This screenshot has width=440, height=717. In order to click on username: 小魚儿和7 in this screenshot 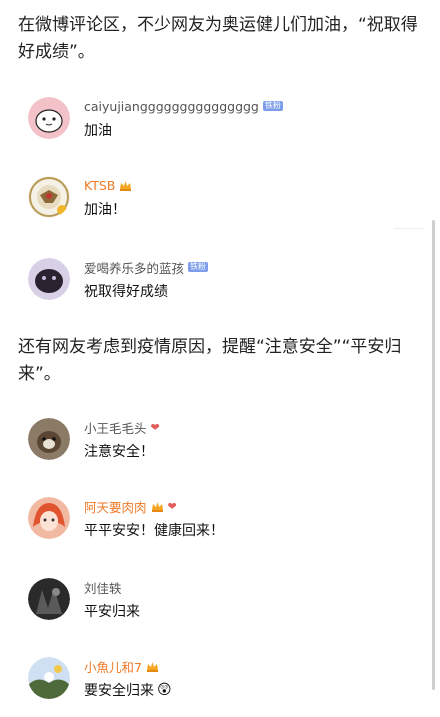, I will do `click(113, 666)`.